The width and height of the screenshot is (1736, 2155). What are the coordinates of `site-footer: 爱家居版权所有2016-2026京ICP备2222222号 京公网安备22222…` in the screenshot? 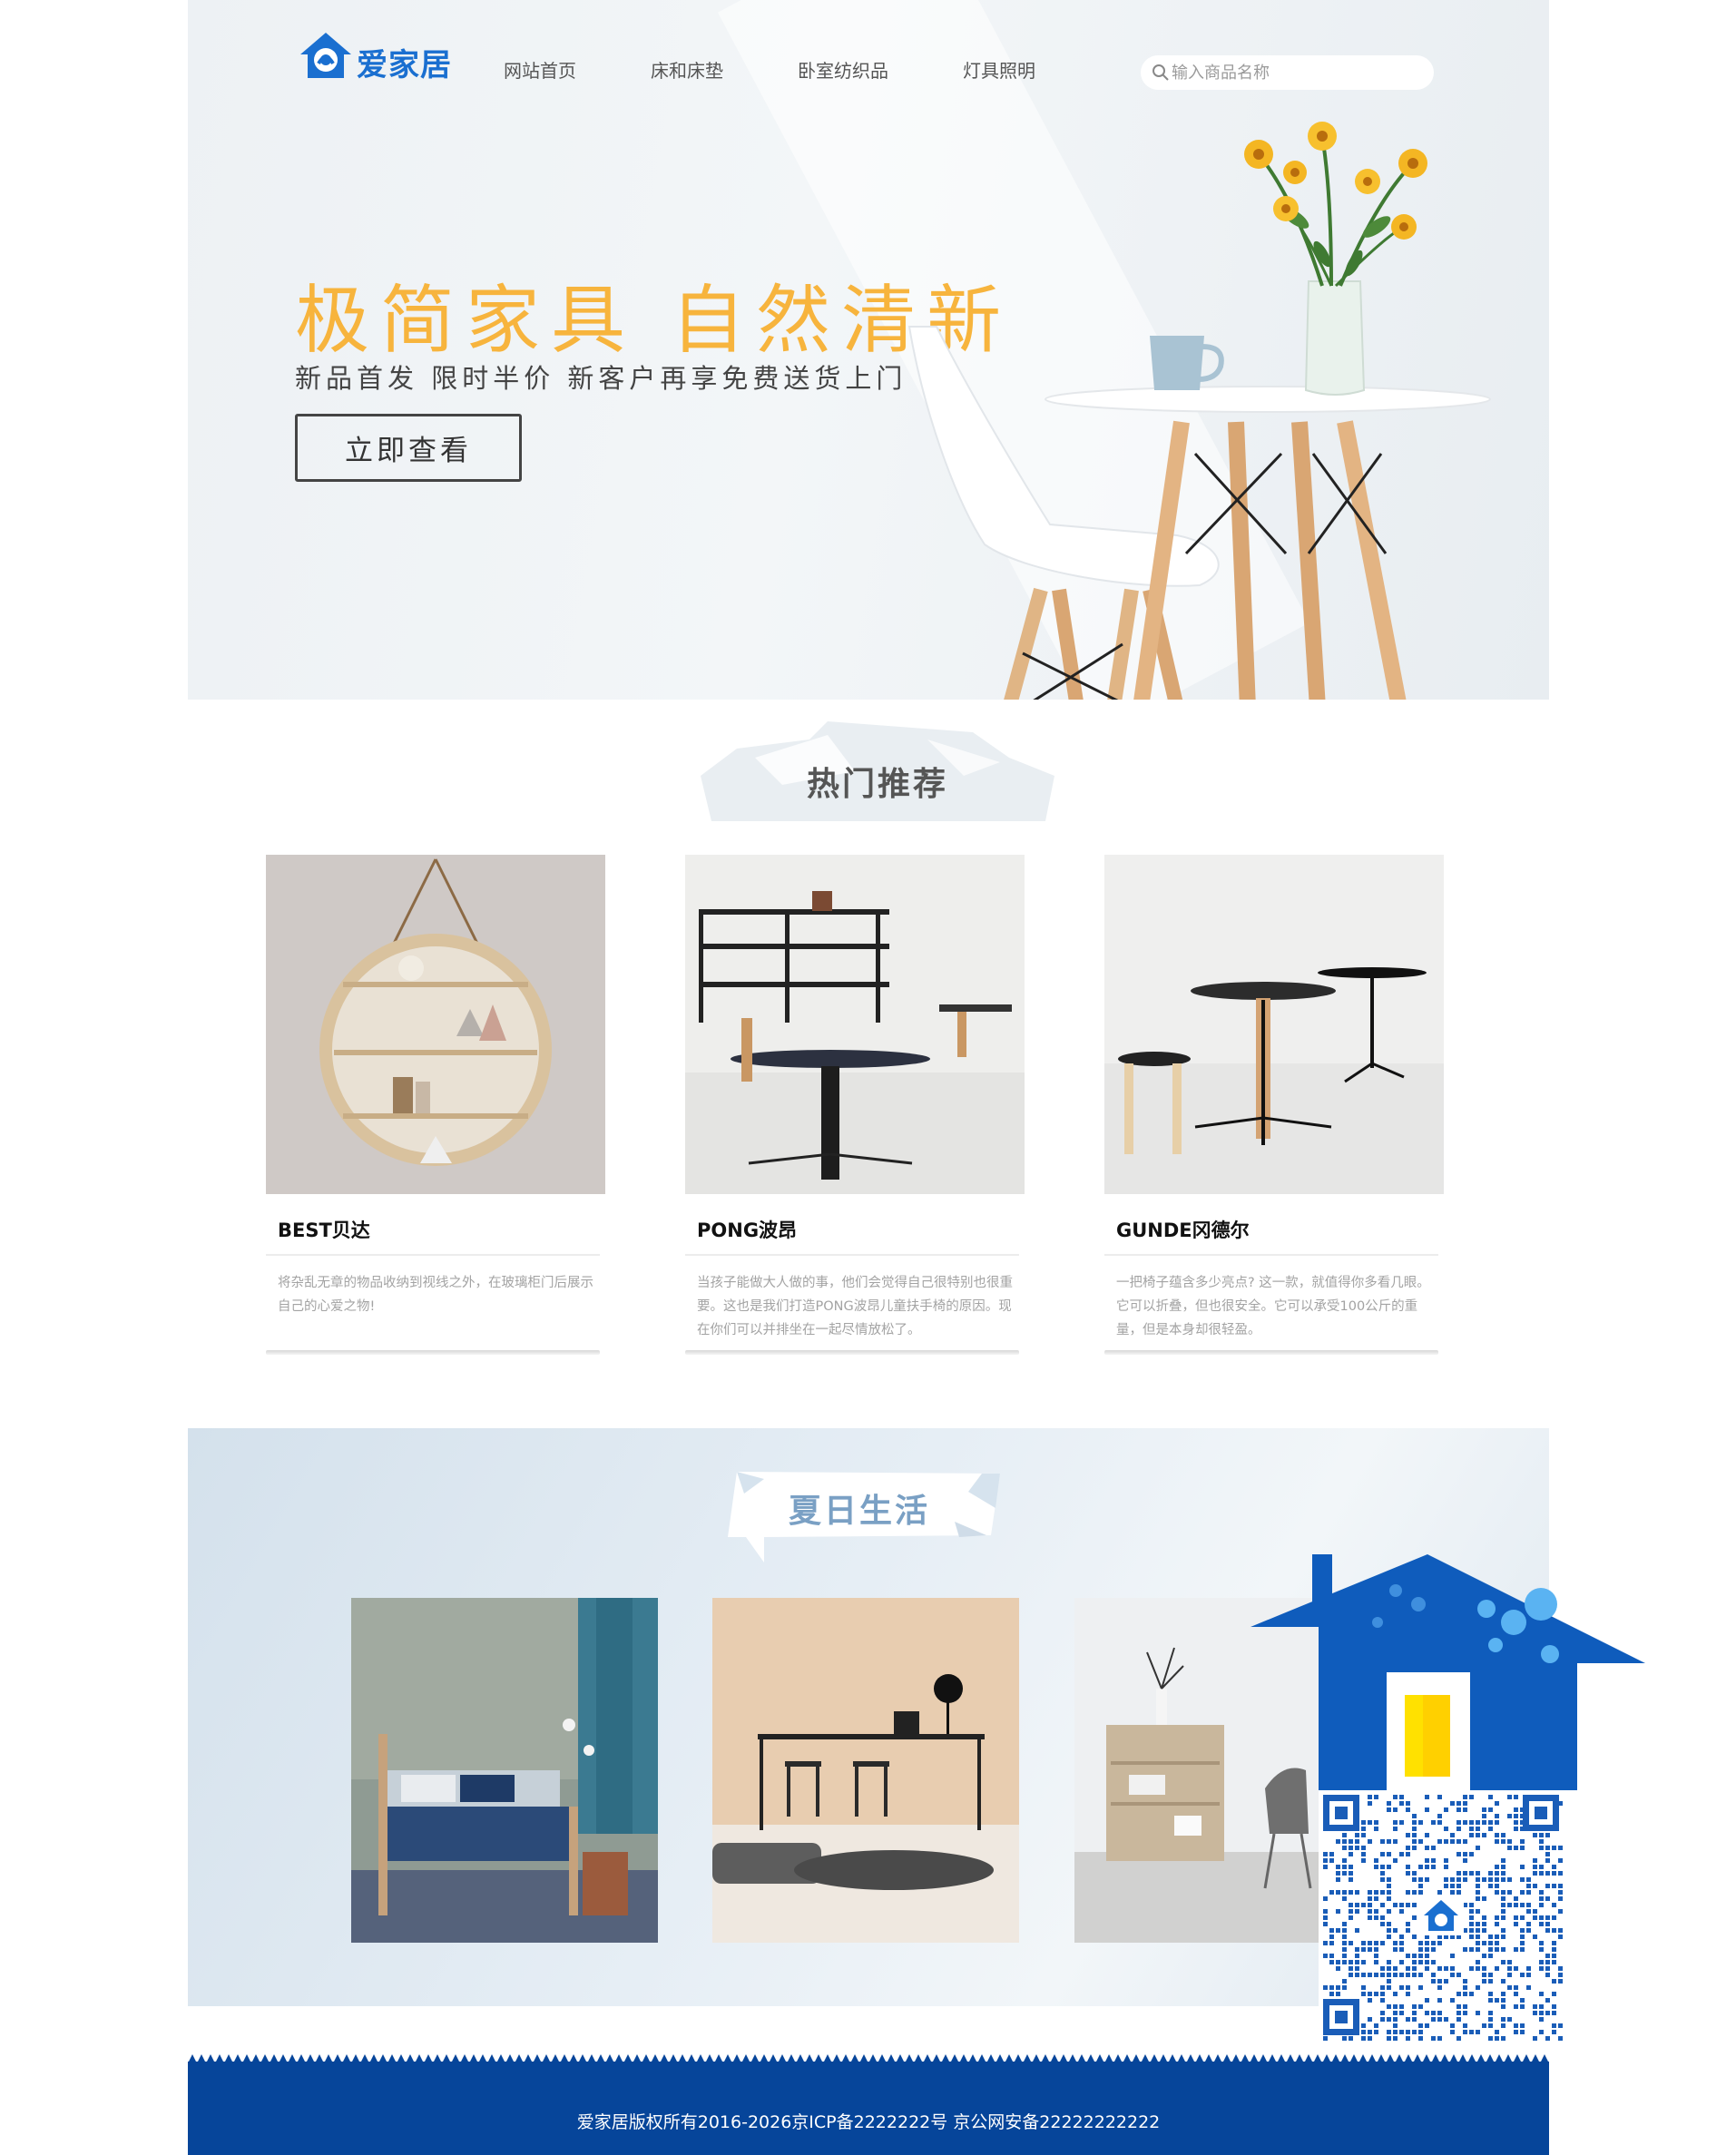 It's located at (869, 2104).